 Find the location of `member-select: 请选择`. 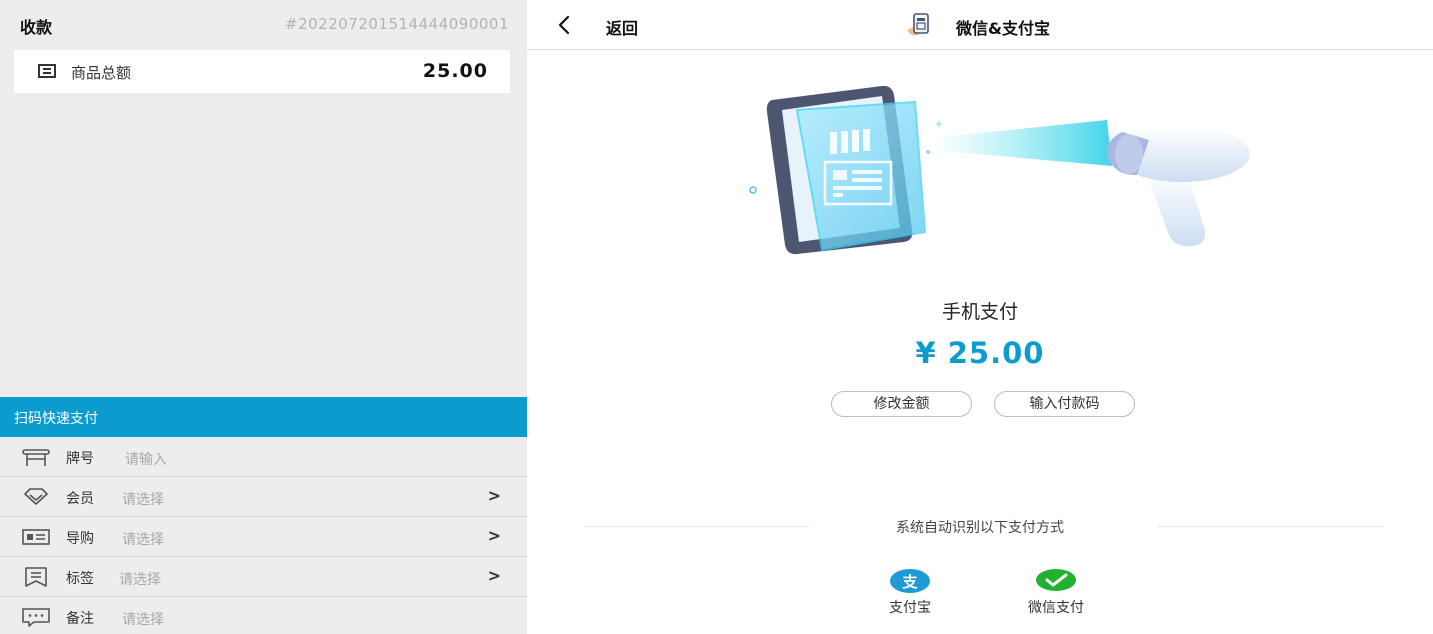

member-select: 请选择 is located at coordinates (143, 499).